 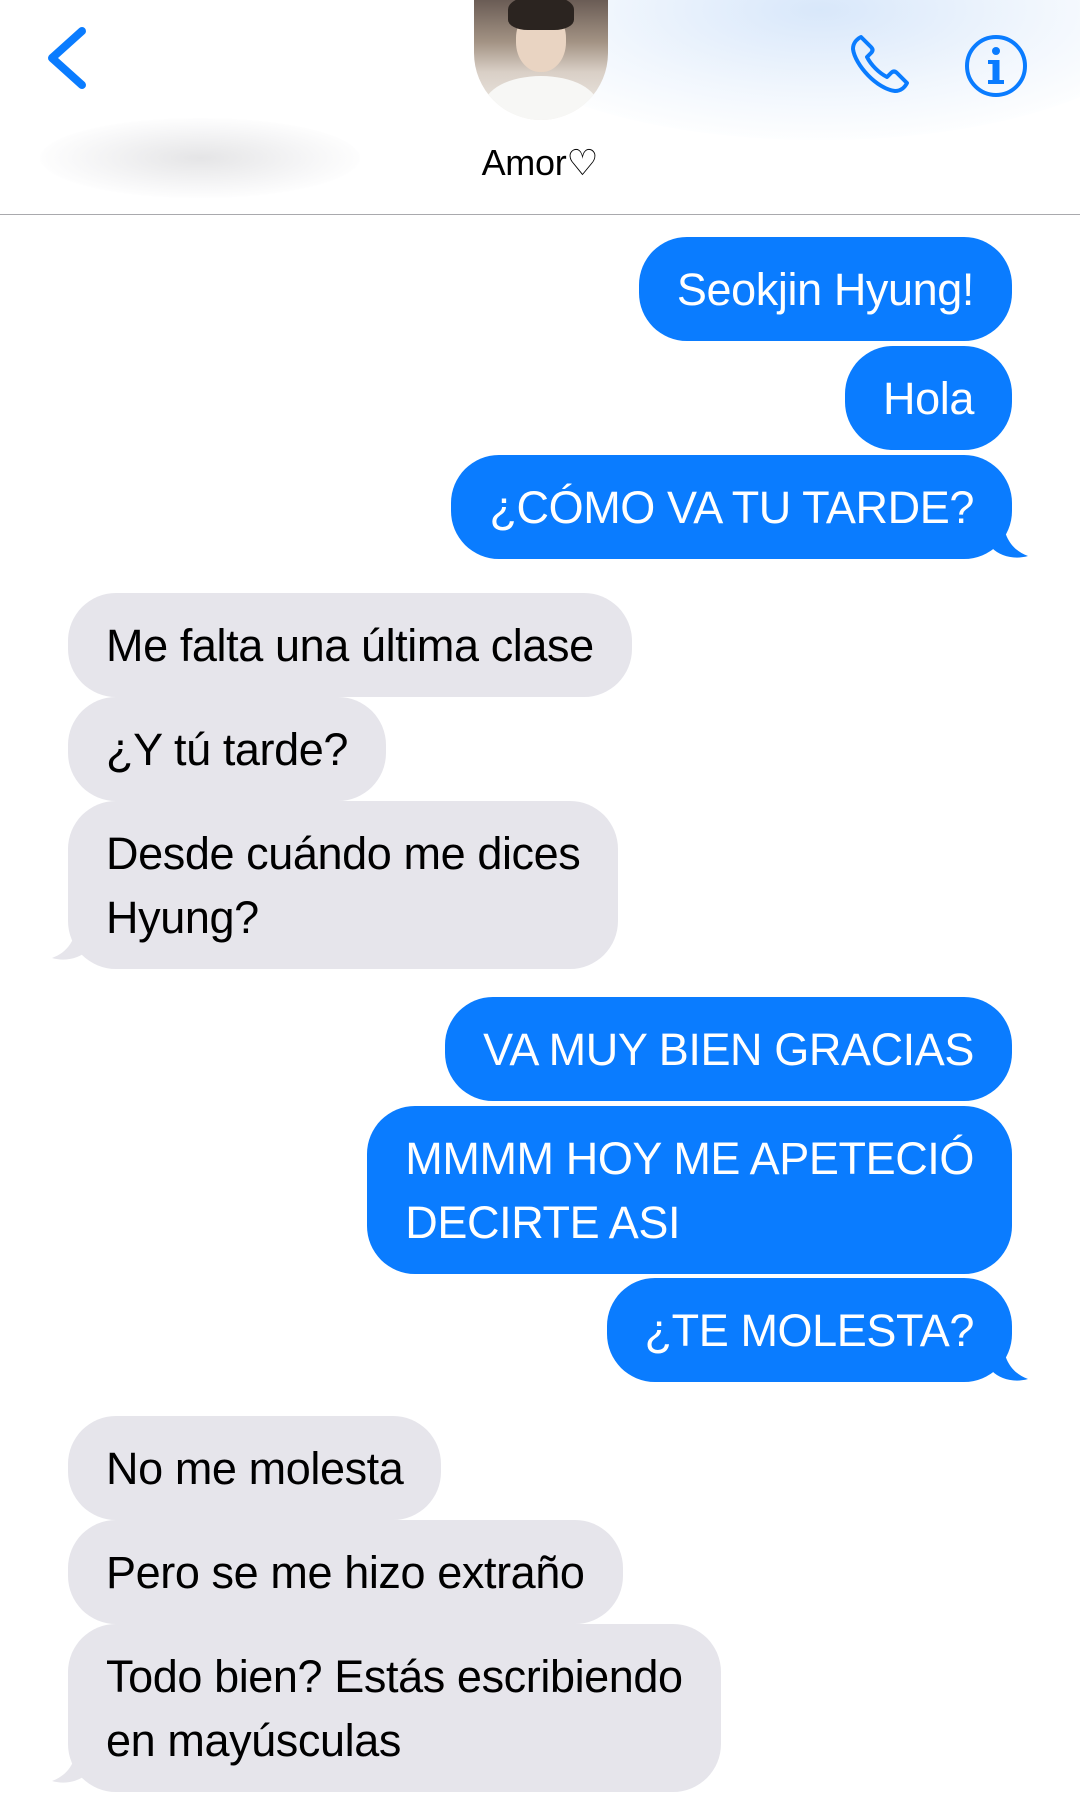 I want to click on message-bubble-outgoing: ¿TE MOLESTA?, so click(x=809, y=1330).